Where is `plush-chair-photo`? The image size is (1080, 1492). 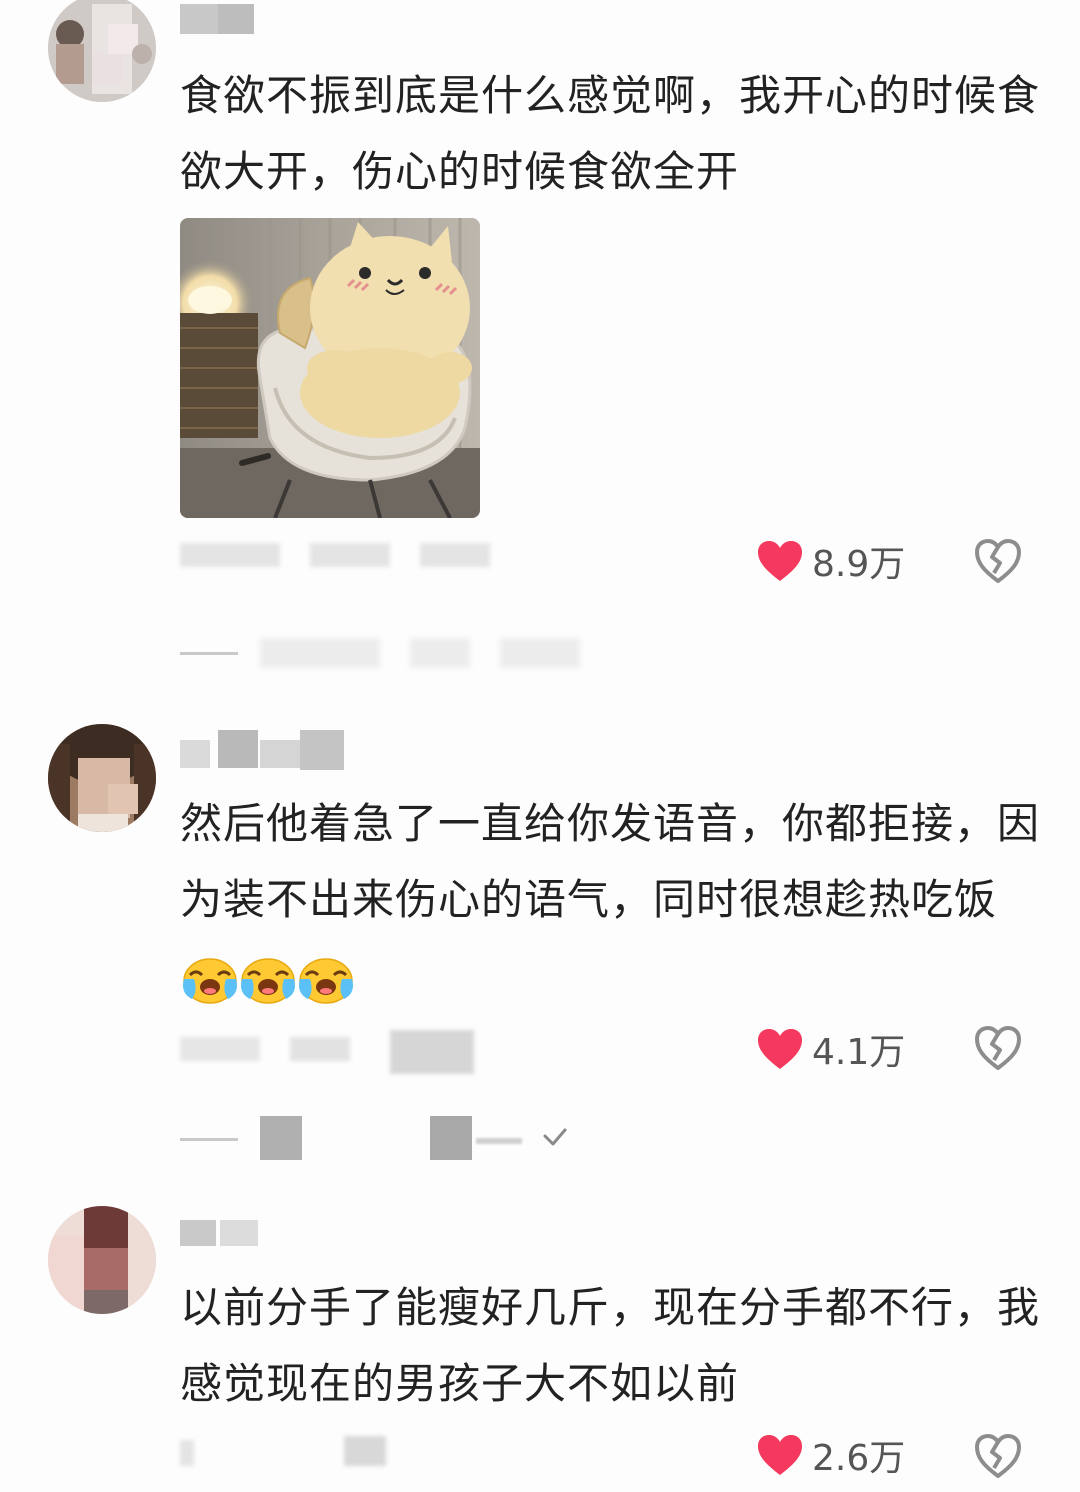
plush-chair-photo is located at coordinates (330, 368).